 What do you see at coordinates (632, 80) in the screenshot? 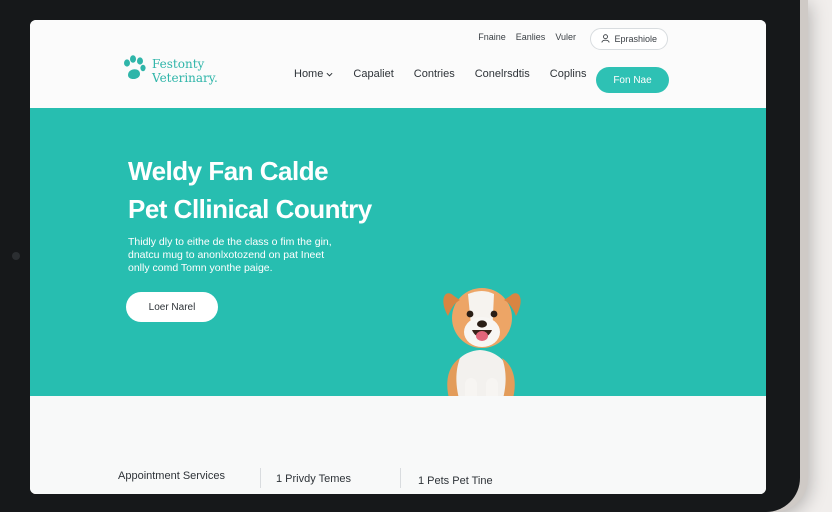
I see `header-cta-button: Fon Nae` at bounding box center [632, 80].